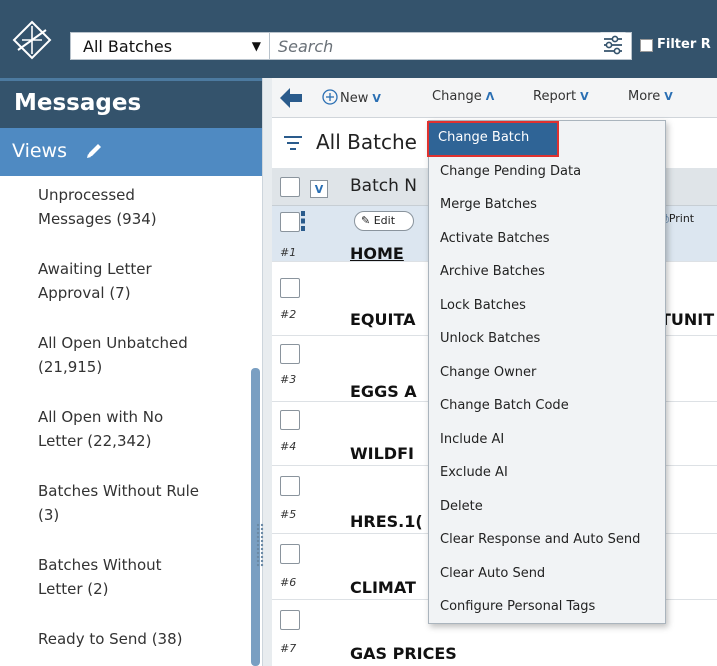 This screenshot has height=666, width=717. Describe the element at coordinates (293, 143) in the screenshot. I see `filter-list-icon` at that location.